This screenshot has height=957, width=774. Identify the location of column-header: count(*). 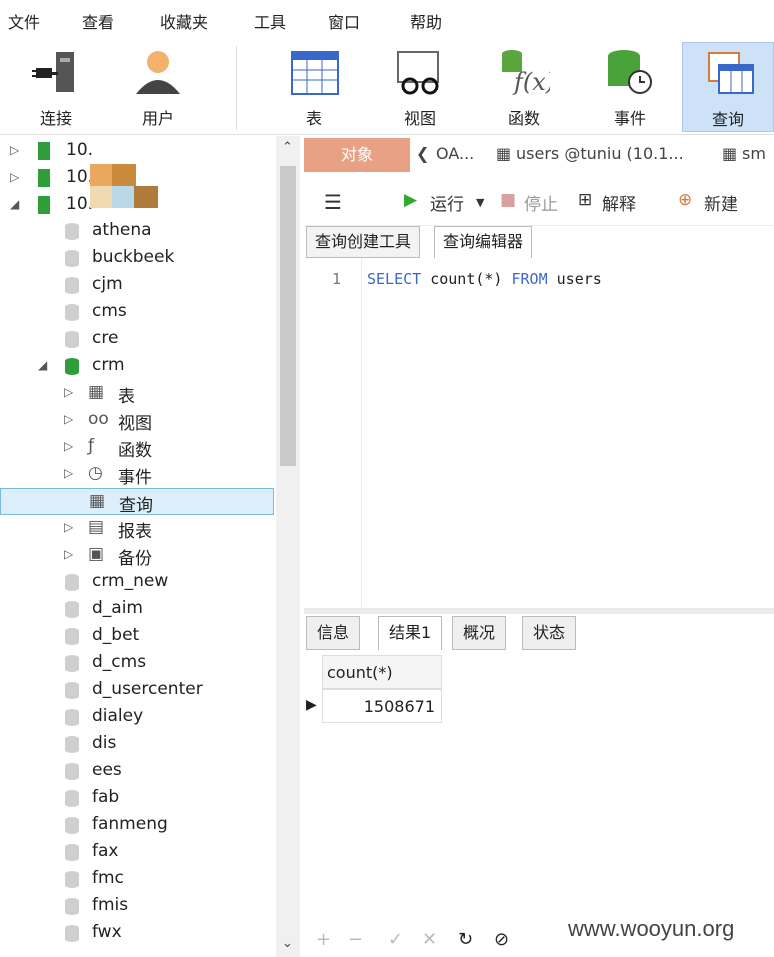
(382, 672).